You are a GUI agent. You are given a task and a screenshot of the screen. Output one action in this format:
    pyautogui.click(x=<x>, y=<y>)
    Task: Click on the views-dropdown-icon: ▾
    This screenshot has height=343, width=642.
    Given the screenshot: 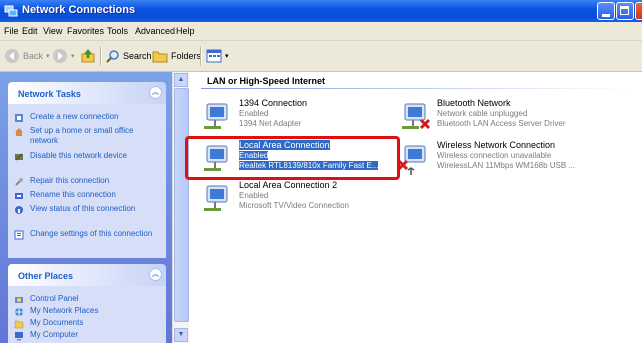 What is the action you would take?
    pyautogui.click(x=227, y=56)
    